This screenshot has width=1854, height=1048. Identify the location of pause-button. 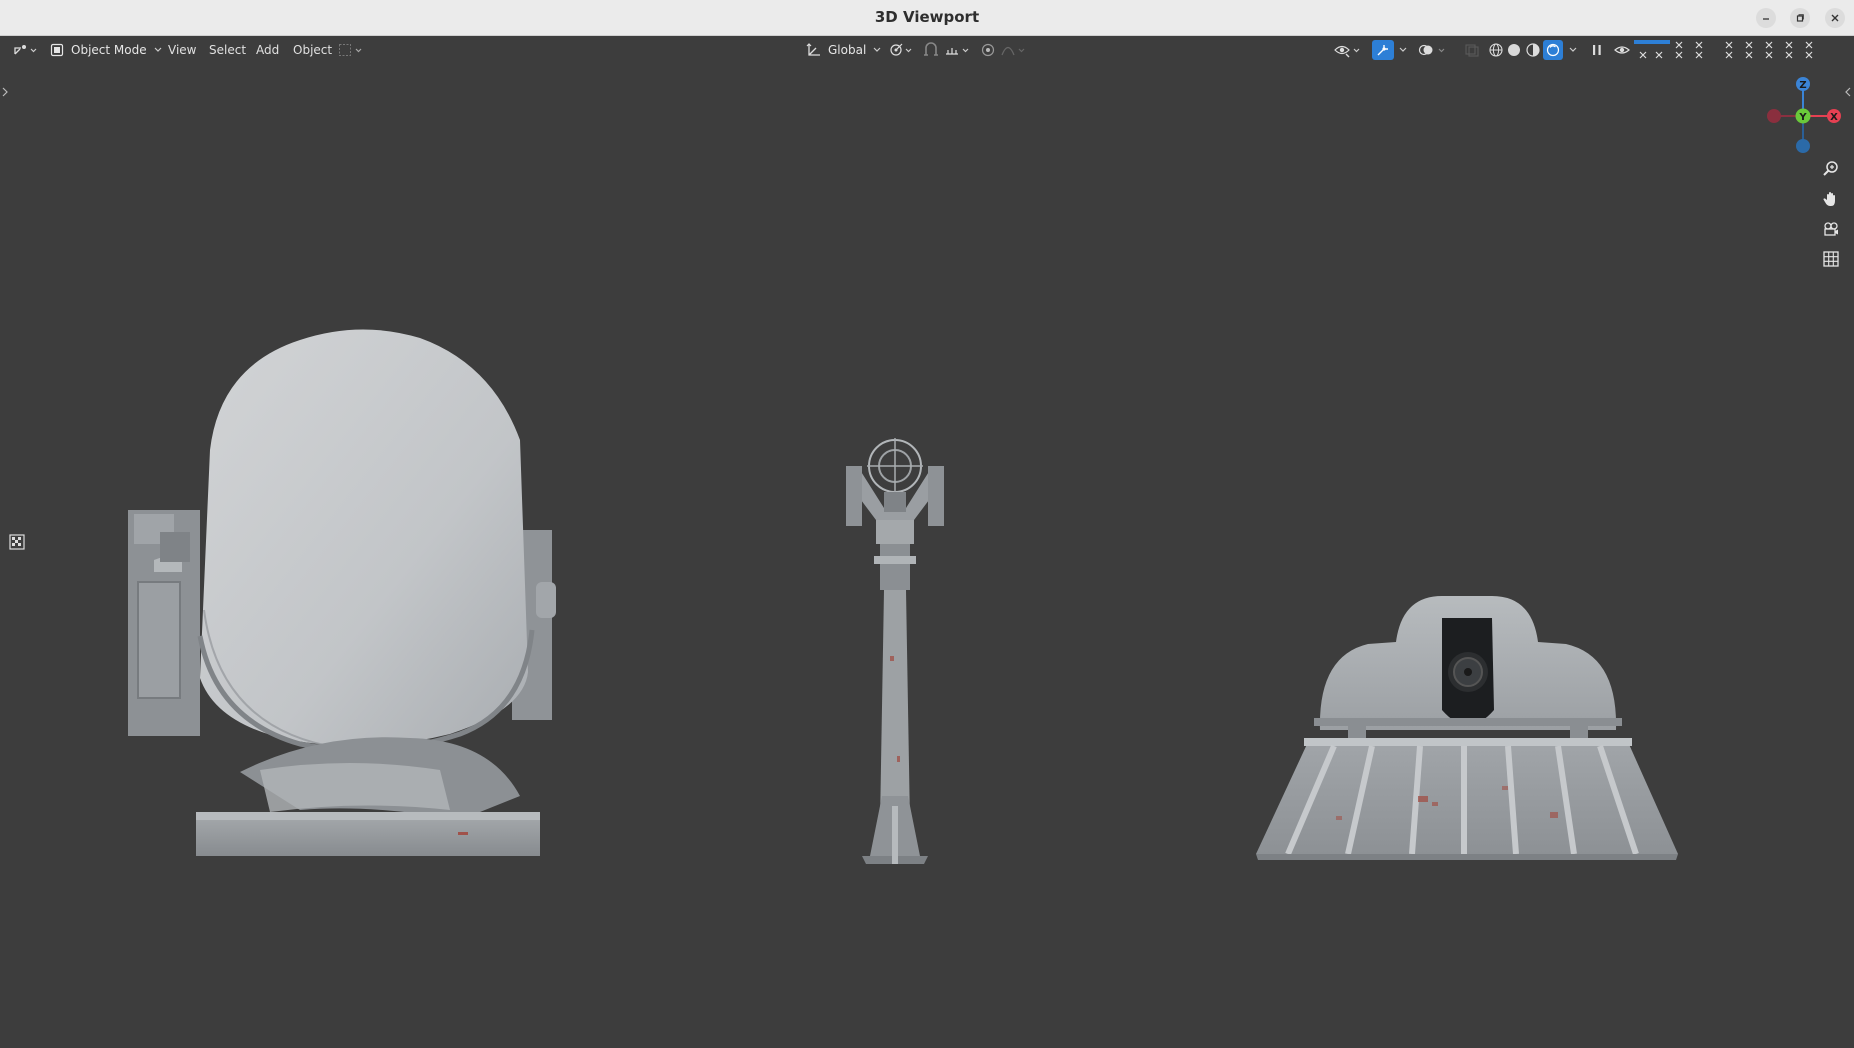
(1597, 50).